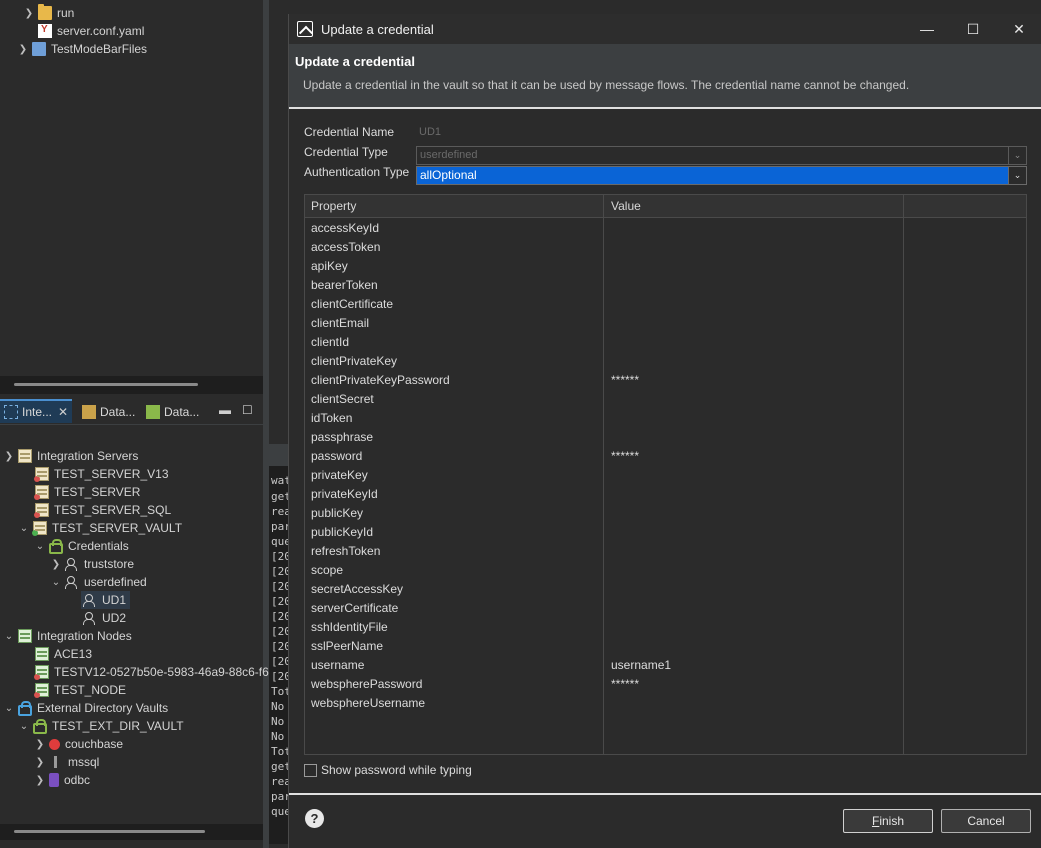 The image size is (1041, 848). What do you see at coordinates (973, 29) in the screenshot?
I see `maximize-window-button: ☐` at bounding box center [973, 29].